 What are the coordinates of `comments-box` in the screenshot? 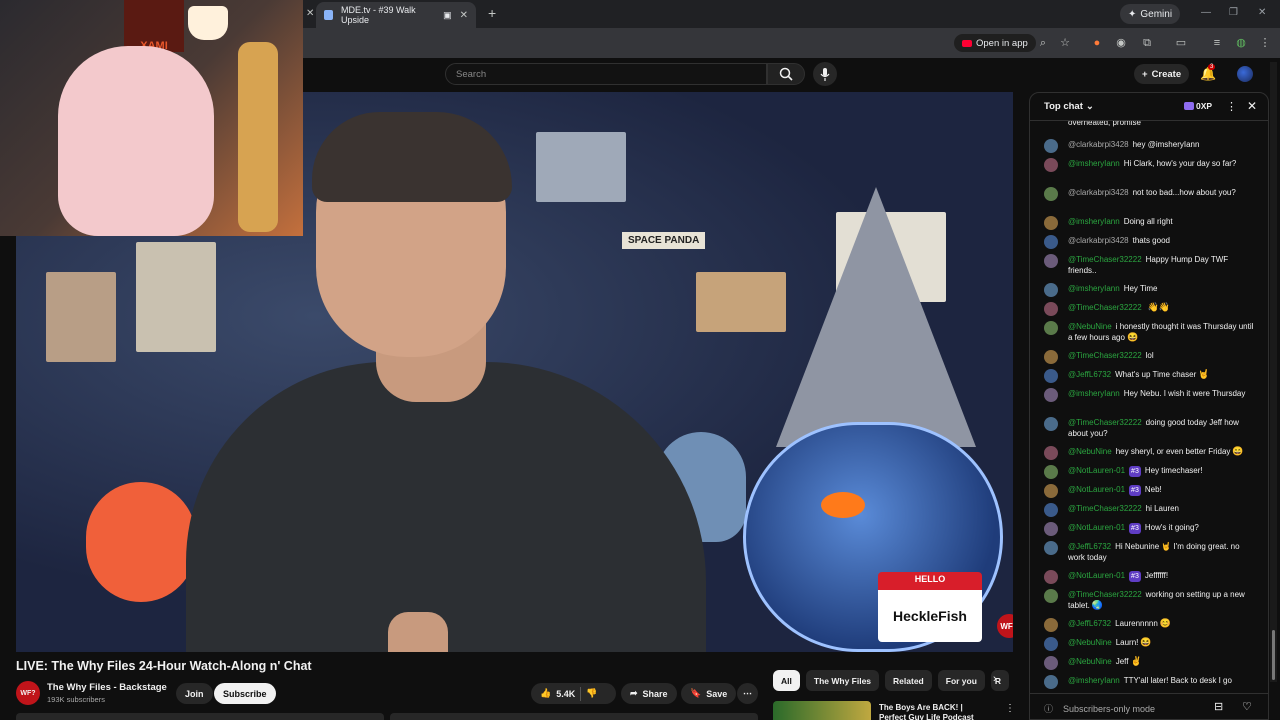 It's located at (574, 716).